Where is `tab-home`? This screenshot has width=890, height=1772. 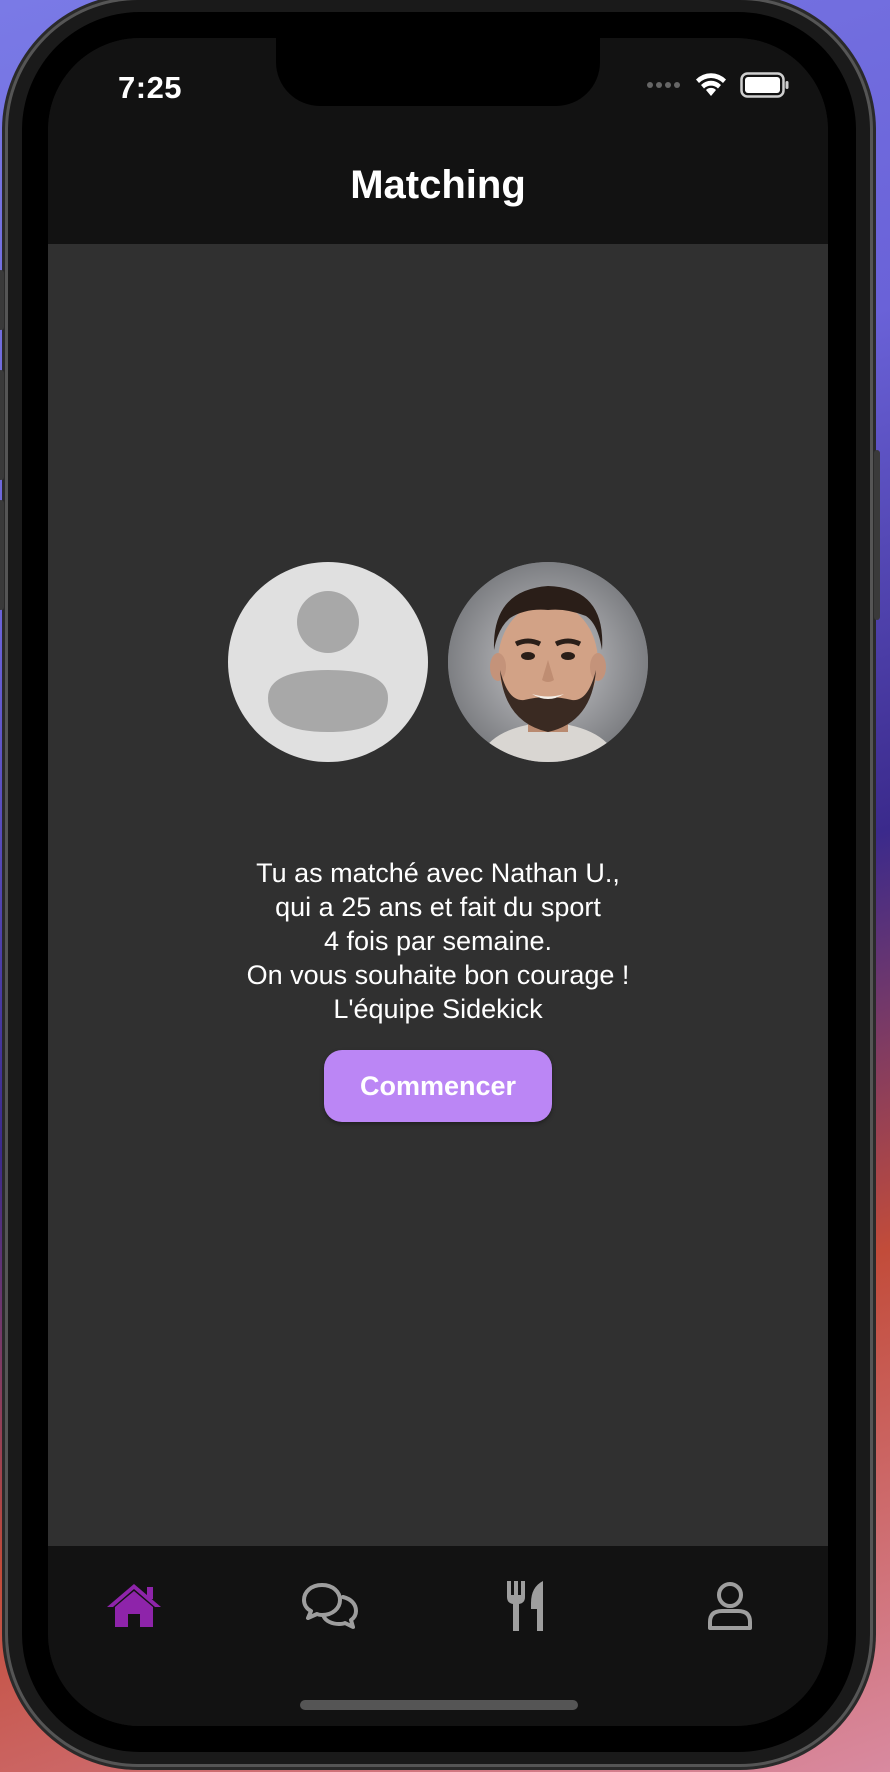 tab-home is located at coordinates (134, 1606).